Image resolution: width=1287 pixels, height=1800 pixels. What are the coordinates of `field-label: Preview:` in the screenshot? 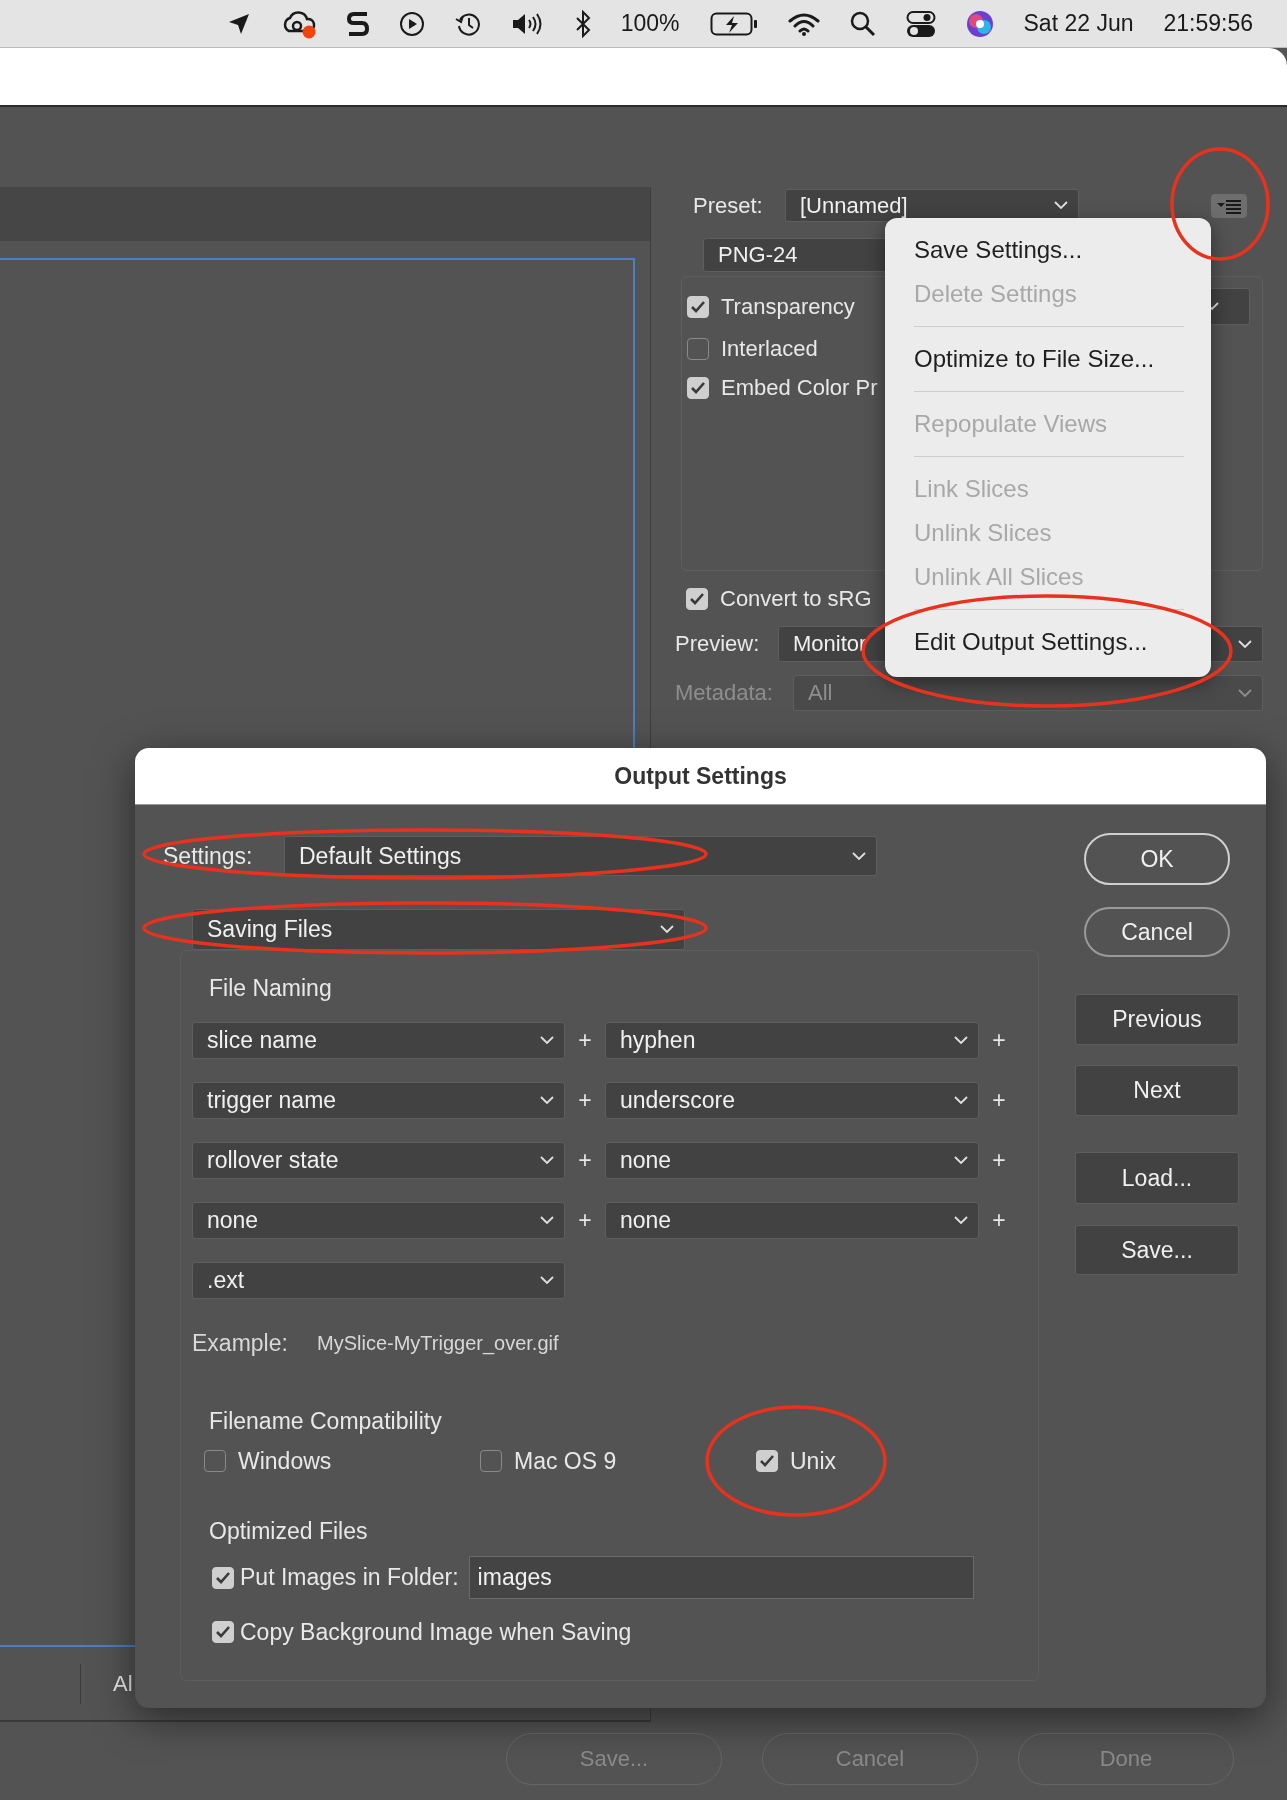 It's located at (718, 644).